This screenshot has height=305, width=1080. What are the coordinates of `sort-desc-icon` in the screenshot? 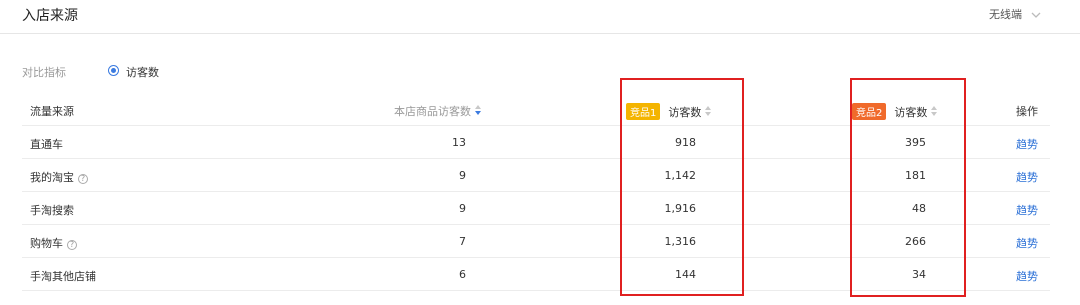 It's located at (478, 110).